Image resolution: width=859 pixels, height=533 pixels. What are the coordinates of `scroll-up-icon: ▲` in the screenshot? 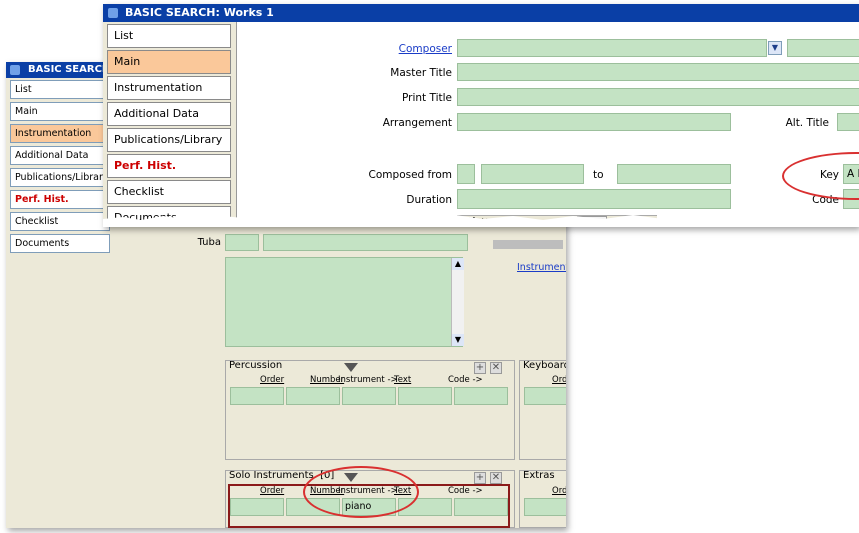 It's located at (458, 264).